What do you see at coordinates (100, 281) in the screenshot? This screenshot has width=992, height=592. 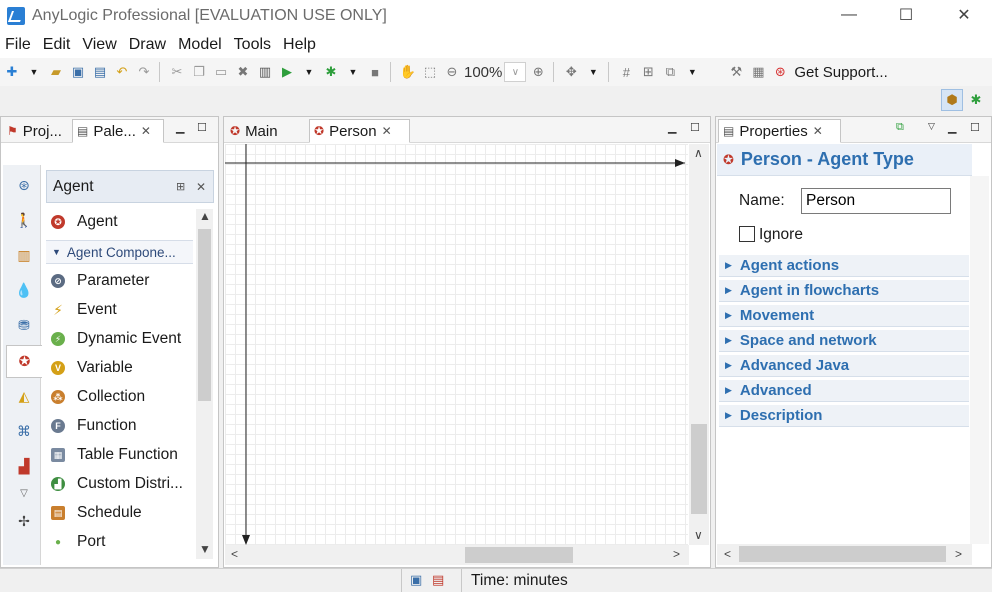 I see `palette-item-parameter: ⊘ Parameter` at bounding box center [100, 281].